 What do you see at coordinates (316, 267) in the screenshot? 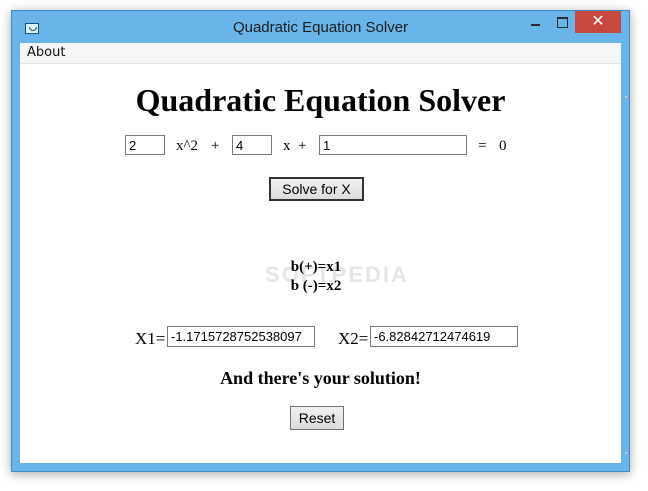
I see `note-line-1: b(+)=x1` at bounding box center [316, 267].